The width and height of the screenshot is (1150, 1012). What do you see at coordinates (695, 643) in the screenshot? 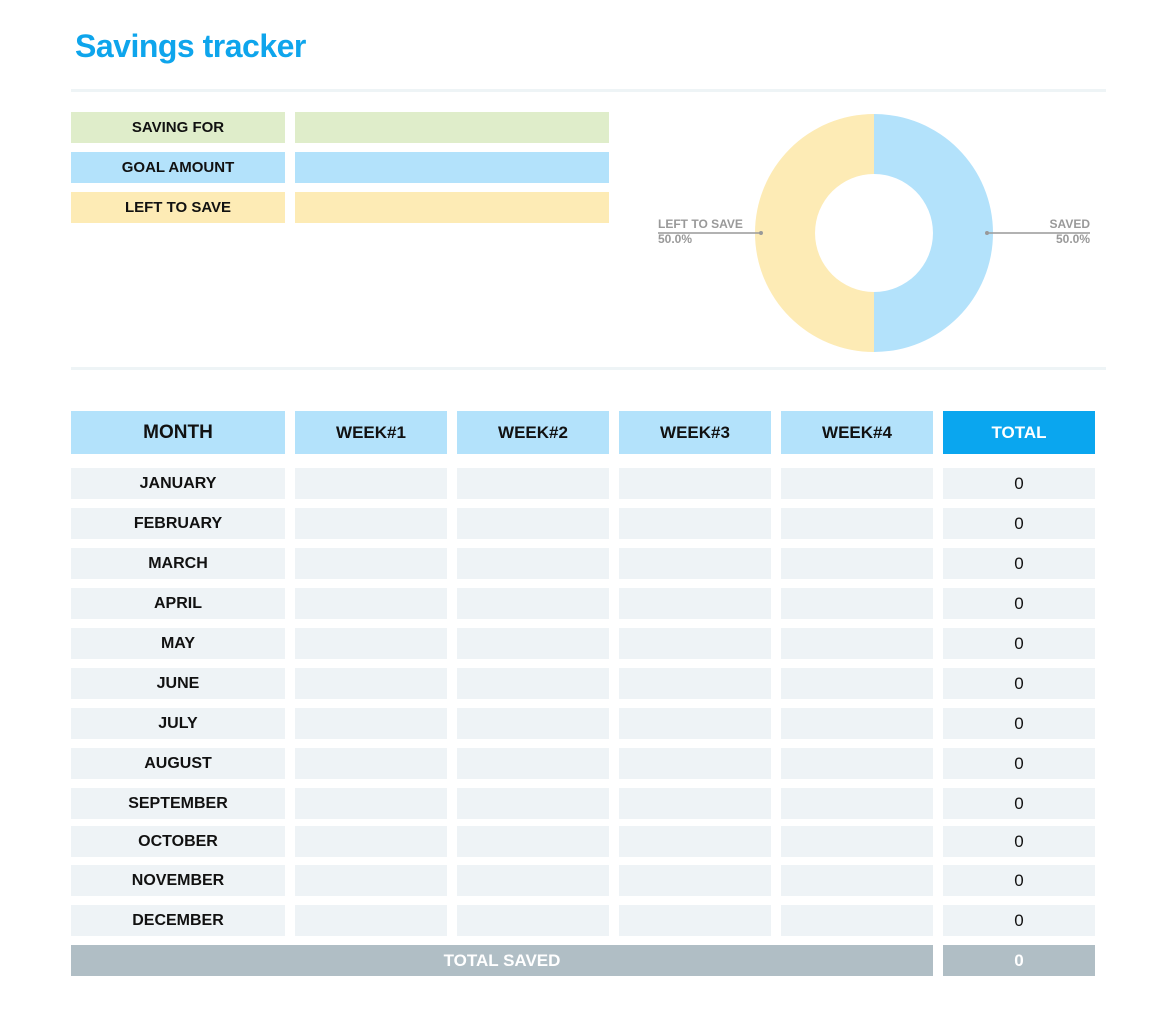
I see `may-week3-input` at bounding box center [695, 643].